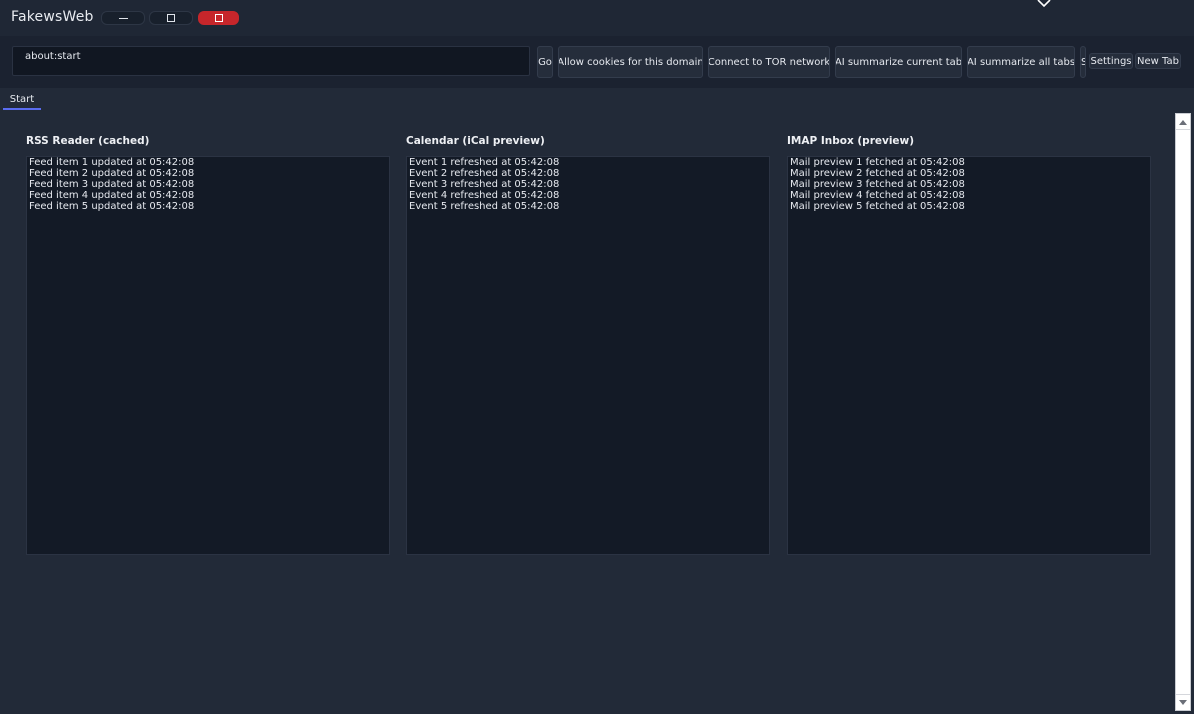  Describe the element at coordinates (877, 162) in the screenshot. I see `list-item: Mail preview 1 fetched at 05:42:08` at that location.